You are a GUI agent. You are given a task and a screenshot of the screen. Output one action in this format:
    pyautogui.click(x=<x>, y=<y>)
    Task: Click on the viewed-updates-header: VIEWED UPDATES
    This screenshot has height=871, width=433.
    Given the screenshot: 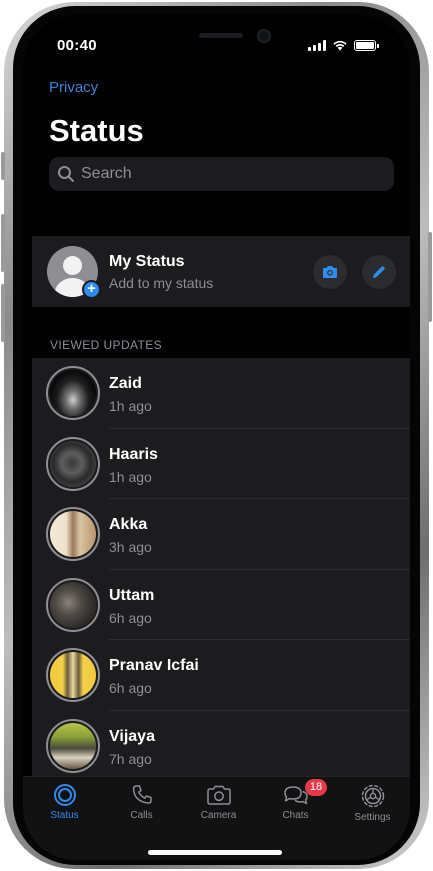 What is the action you would take?
    pyautogui.click(x=106, y=345)
    